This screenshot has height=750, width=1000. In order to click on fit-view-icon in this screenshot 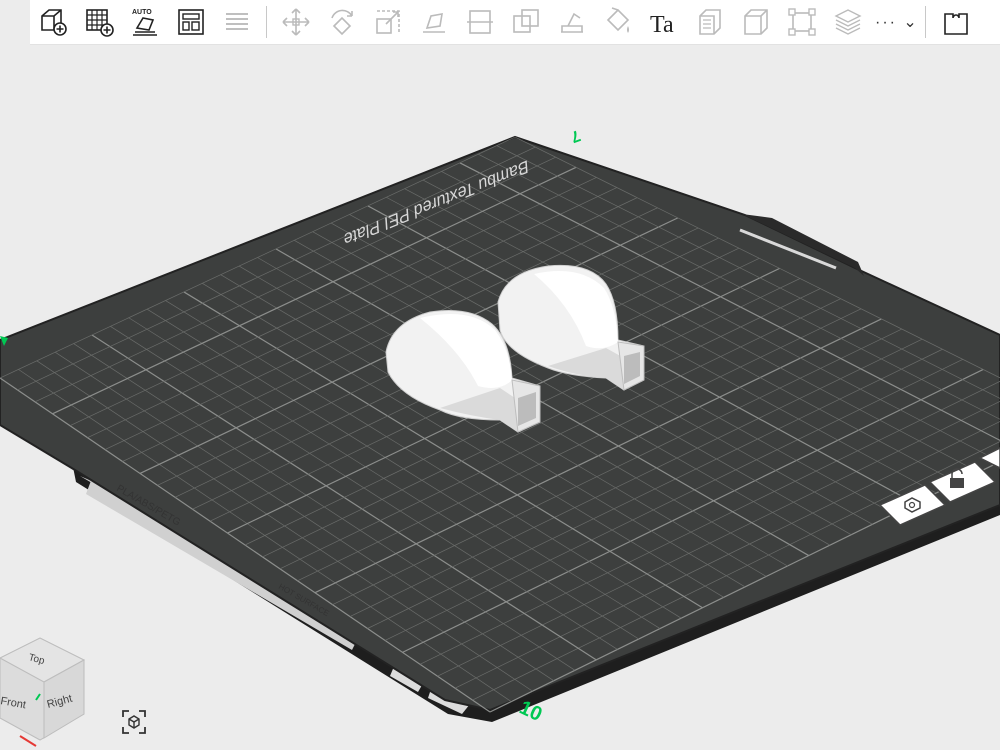, I will do `click(134, 722)`.